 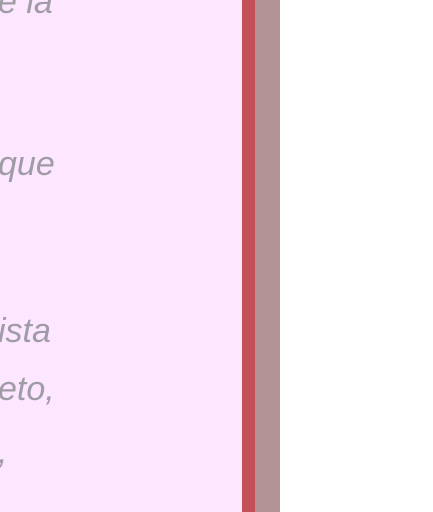 What do you see at coordinates (267, 256) in the screenshot?
I see `panel-border-edge` at bounding box center [267, 256].